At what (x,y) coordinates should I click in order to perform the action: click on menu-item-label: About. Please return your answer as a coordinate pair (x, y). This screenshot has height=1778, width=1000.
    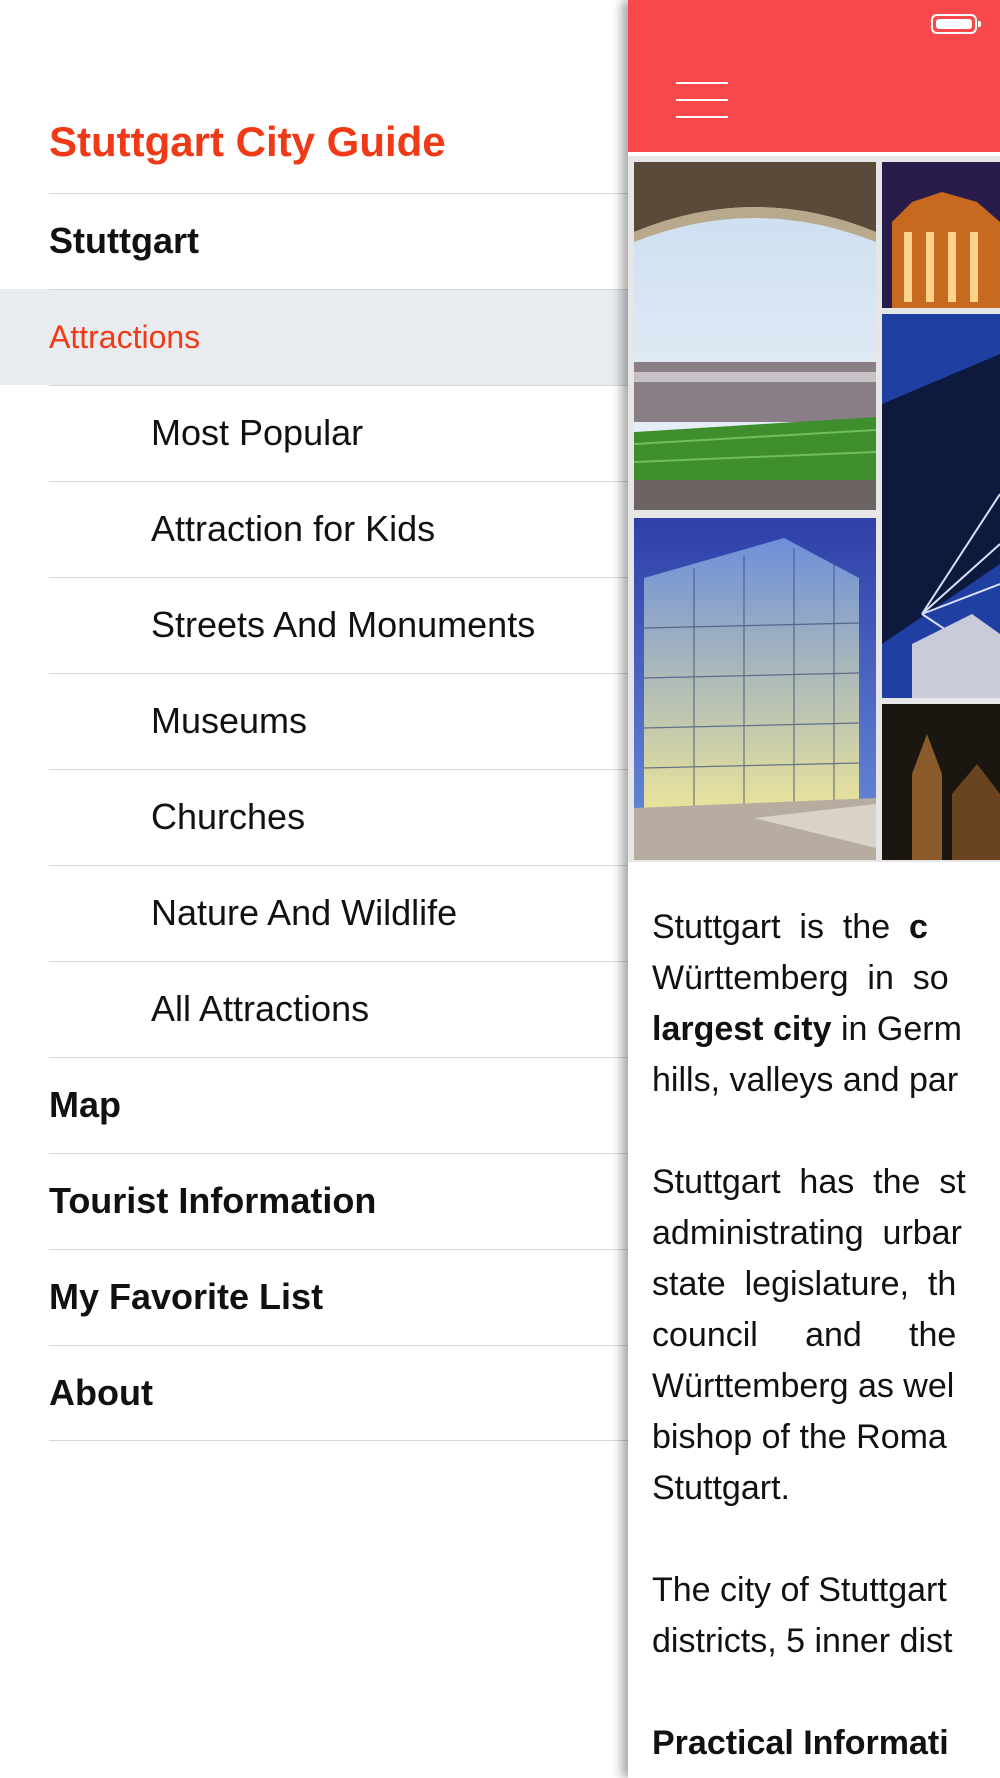
    Looking at the image, I should click on (101, 1392).